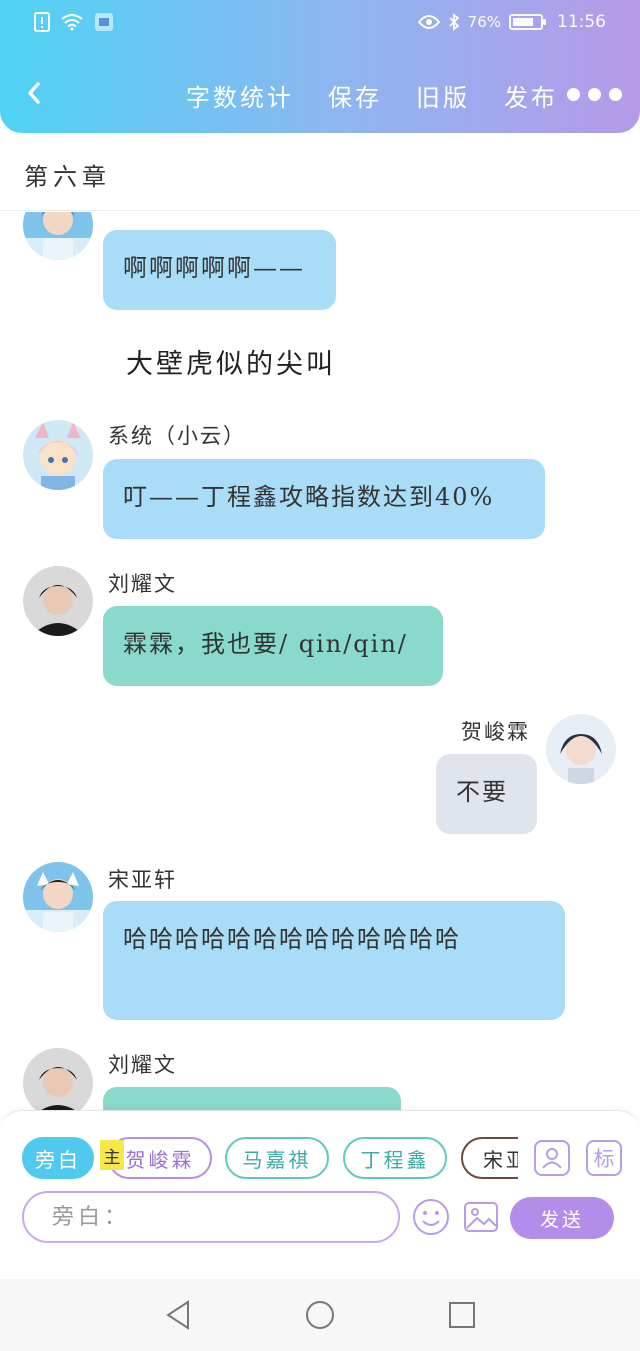 The height and width of the screenshot is (1351, 640). What do you see at coordinates (562, 1218) in the screenshot?
I see `send-button: 发送` at bounding box center [562, 1218].